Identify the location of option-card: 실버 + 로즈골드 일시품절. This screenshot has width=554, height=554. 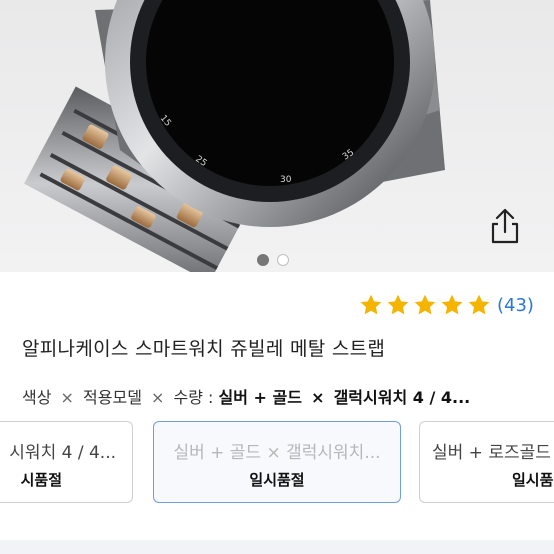
(486, 462).